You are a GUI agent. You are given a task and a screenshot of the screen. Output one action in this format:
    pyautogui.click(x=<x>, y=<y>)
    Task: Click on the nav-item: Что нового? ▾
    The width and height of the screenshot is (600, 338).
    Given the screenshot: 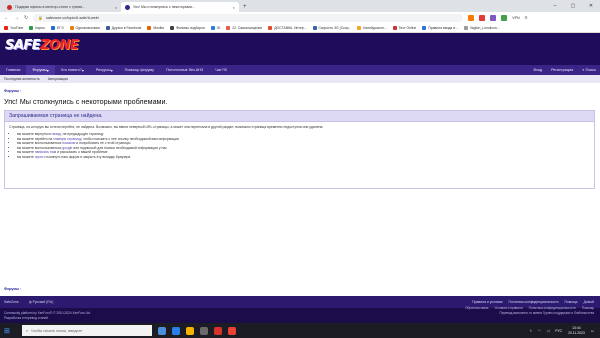 What is the action you would take?
    pyautogui.click(x=72, y=70)
    